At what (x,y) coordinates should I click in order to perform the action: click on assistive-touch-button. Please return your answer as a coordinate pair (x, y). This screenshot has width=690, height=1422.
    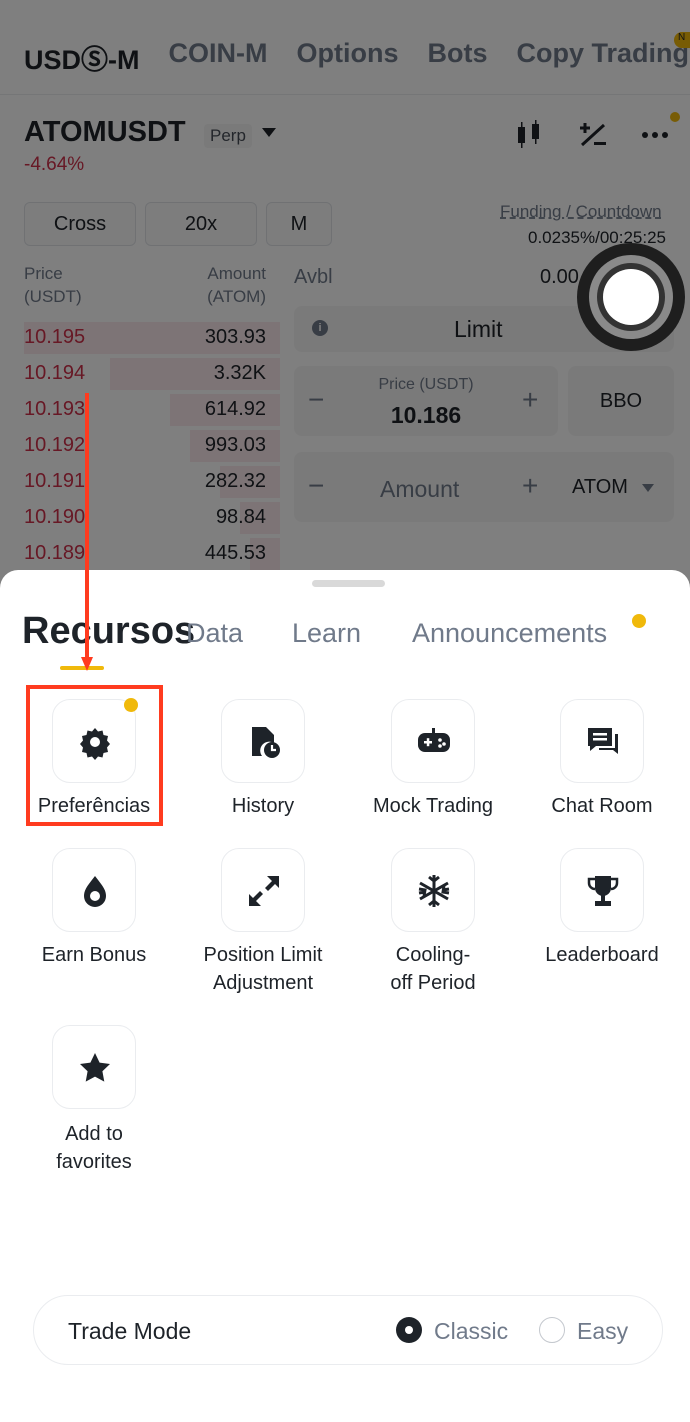
    Looking at the image, I should click on (631, 297).